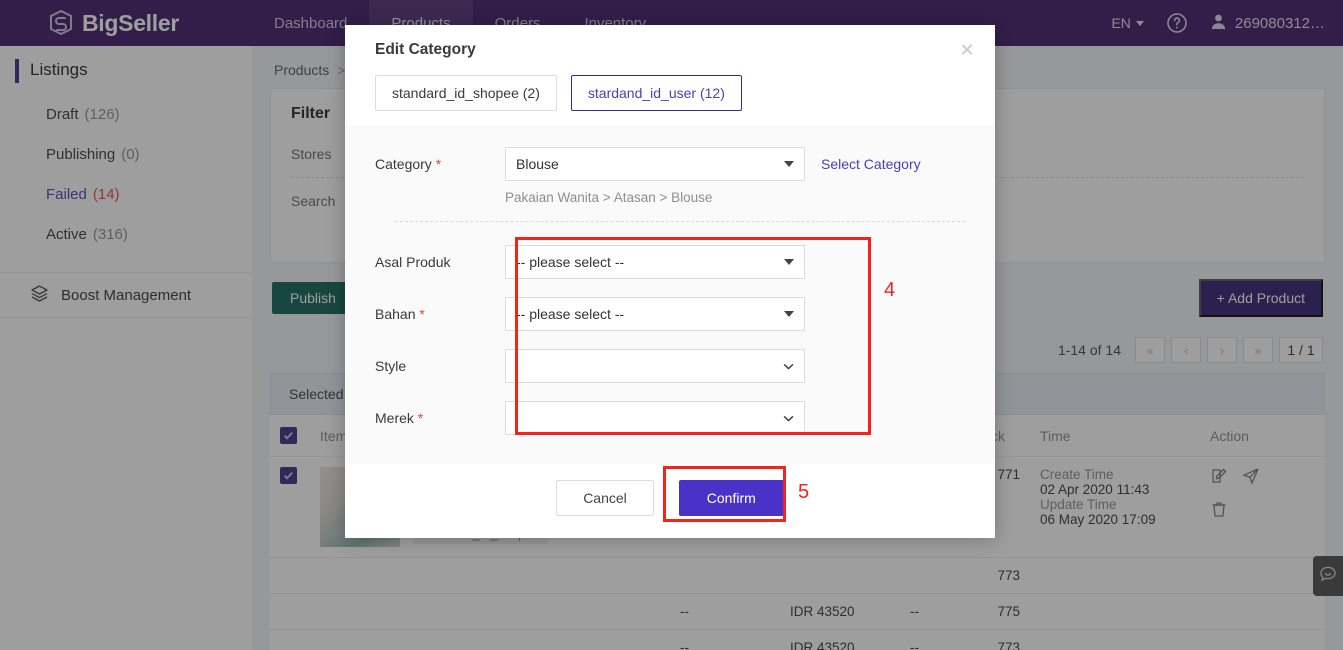 The image size is (1343, 650). I want to click on category-select-value: Blouse, so click(537, 164).